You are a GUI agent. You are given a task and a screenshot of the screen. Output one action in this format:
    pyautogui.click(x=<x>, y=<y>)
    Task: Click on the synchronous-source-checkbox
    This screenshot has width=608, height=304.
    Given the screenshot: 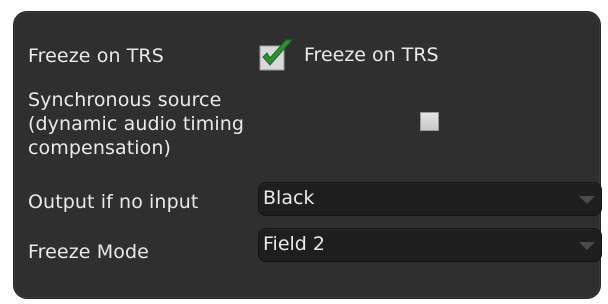 What is the action you would take?
    pyautogui.click(x=429, y=121)
    